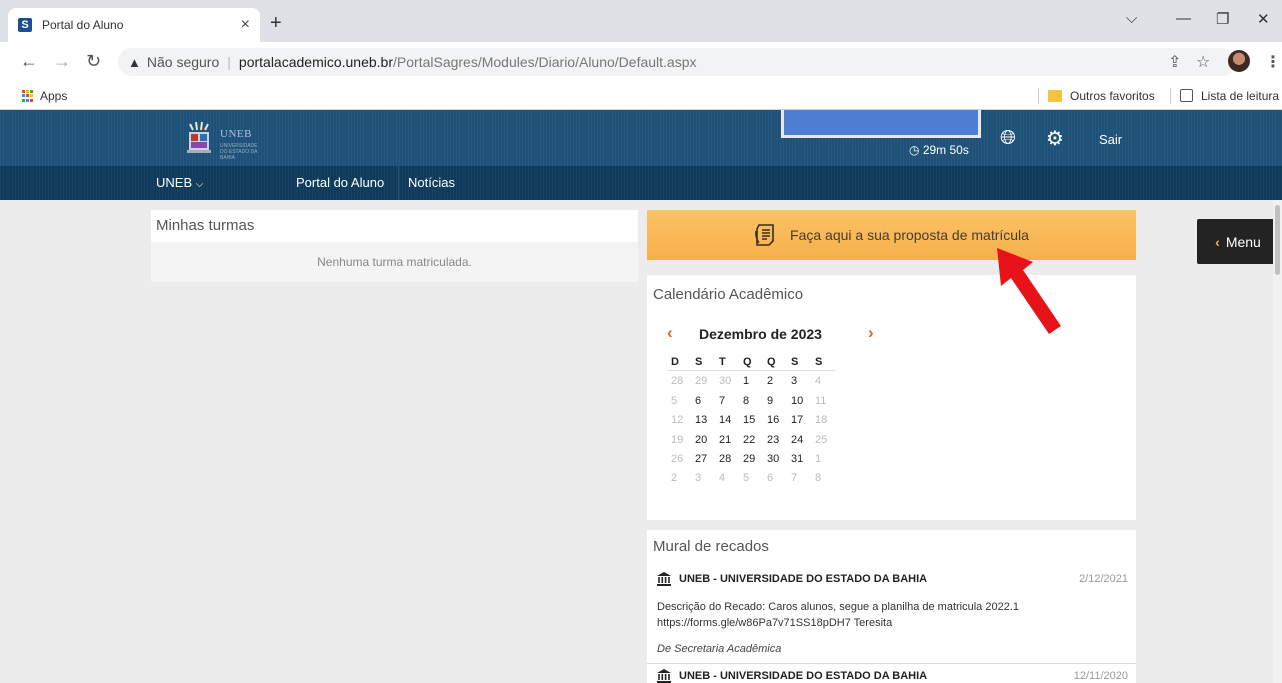 The height and width of the screenshot is (683, 1282). Describe the element at coordinates (641, 96) in the screenshot. I see `bookmarks-bar: Apps Outros favoritos Lista de leitura` at that location.